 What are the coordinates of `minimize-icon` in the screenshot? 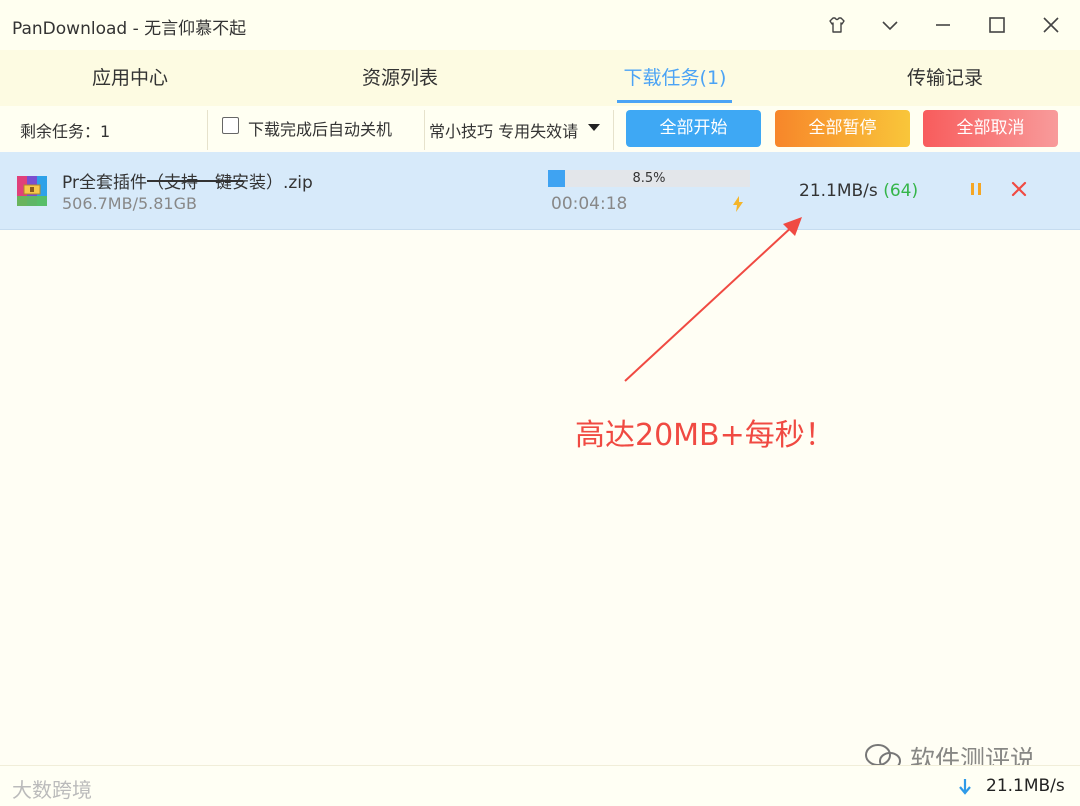 It's located at (943, 25).